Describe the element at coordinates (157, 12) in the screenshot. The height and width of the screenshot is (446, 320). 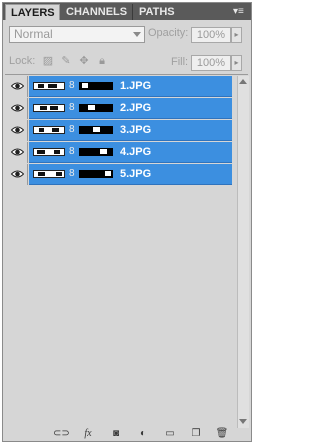
I see `tab-paths: PATHS` at that location.